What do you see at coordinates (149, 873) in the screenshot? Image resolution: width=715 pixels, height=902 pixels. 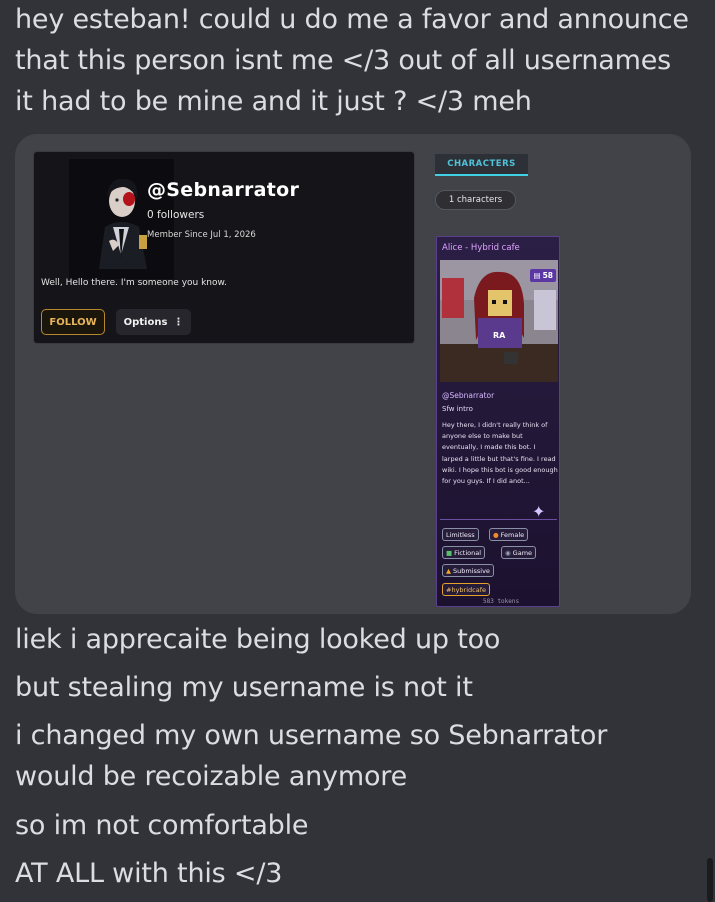 I see `message-line-9: AT ALL with this </3` at bounding box center [149, 873].